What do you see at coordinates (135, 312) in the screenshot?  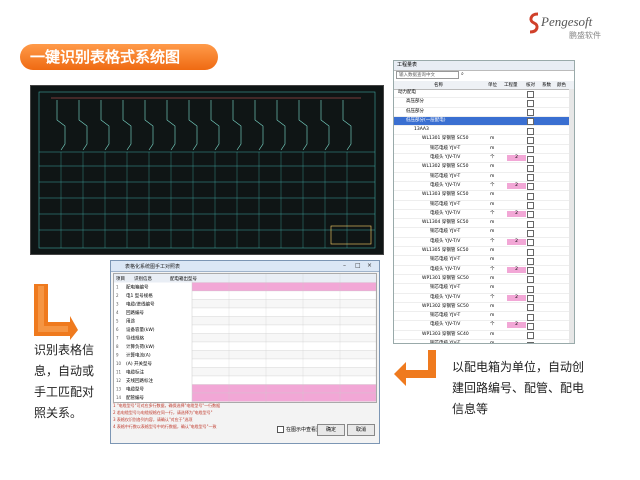 I see `grid-row-label: 回路编号` at bounding box center [135, 312].